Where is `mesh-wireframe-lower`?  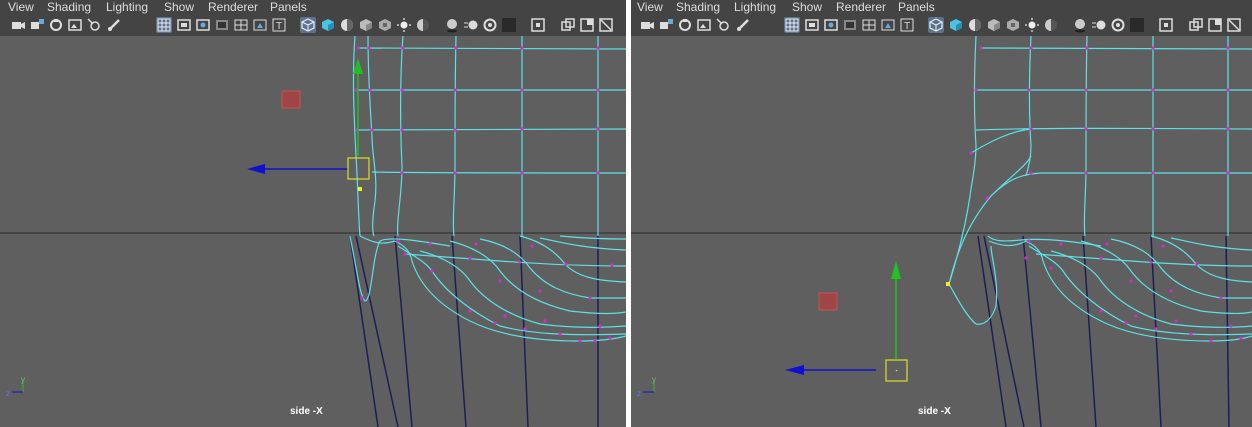 mesh-wireframe-lower is located at coordinates (487, 288).